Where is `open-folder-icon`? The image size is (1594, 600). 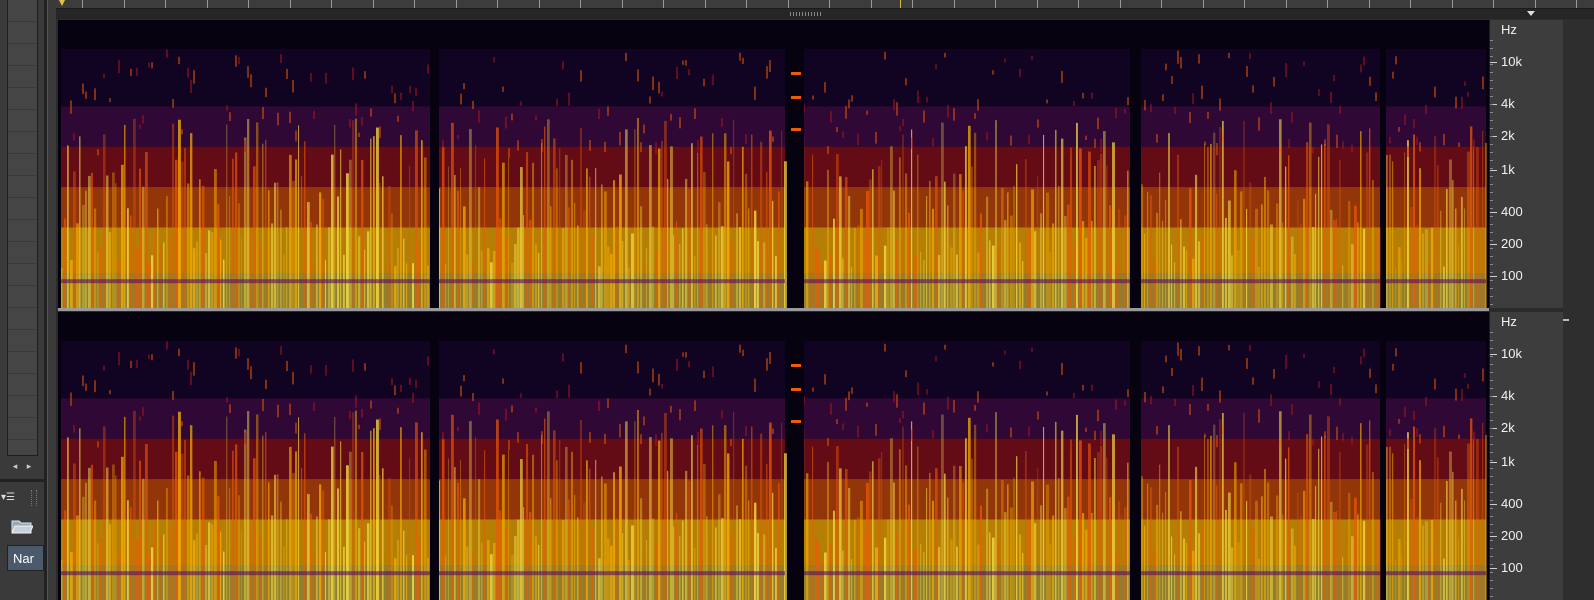 open-folder-icon is located at coordinates (22, 526).